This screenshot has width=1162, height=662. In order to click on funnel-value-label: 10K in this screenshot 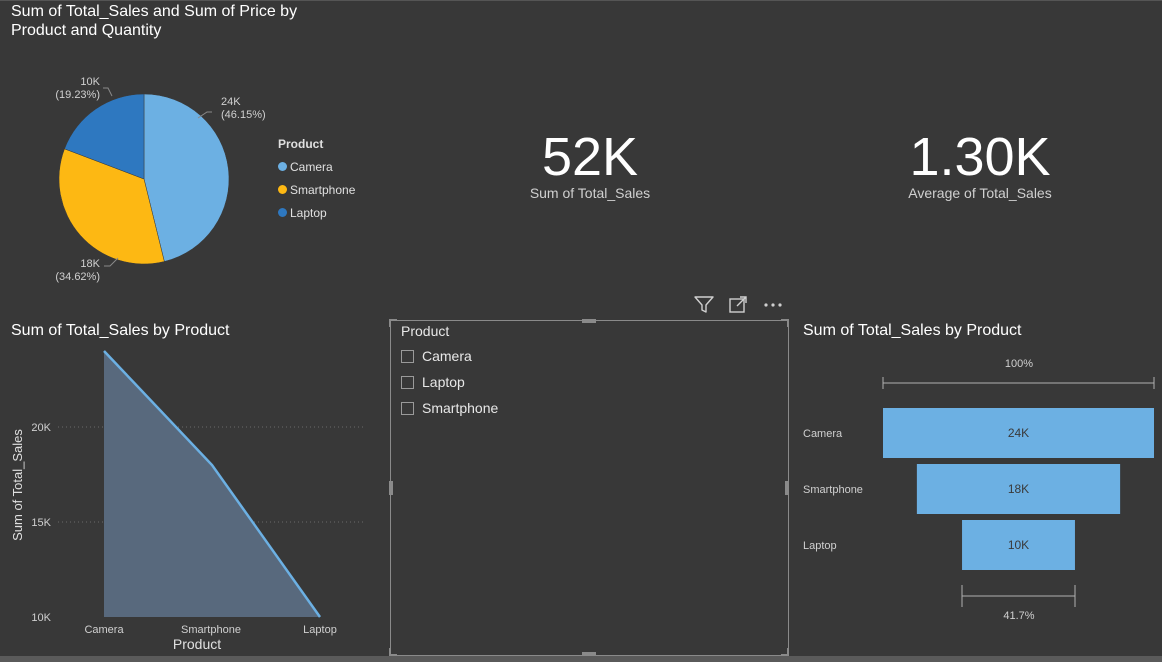, I will do `click(1018, 545)`.